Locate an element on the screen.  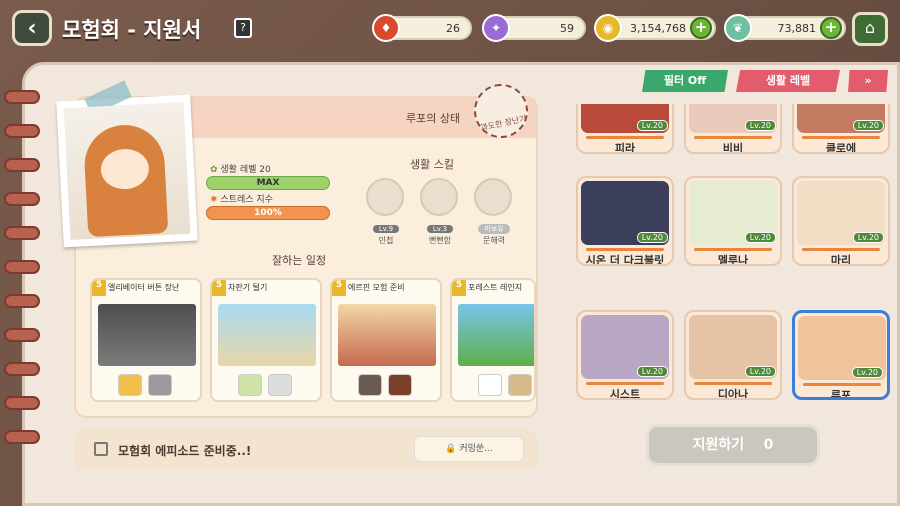
gem-value: 59 is located at coordinates (567, 28).